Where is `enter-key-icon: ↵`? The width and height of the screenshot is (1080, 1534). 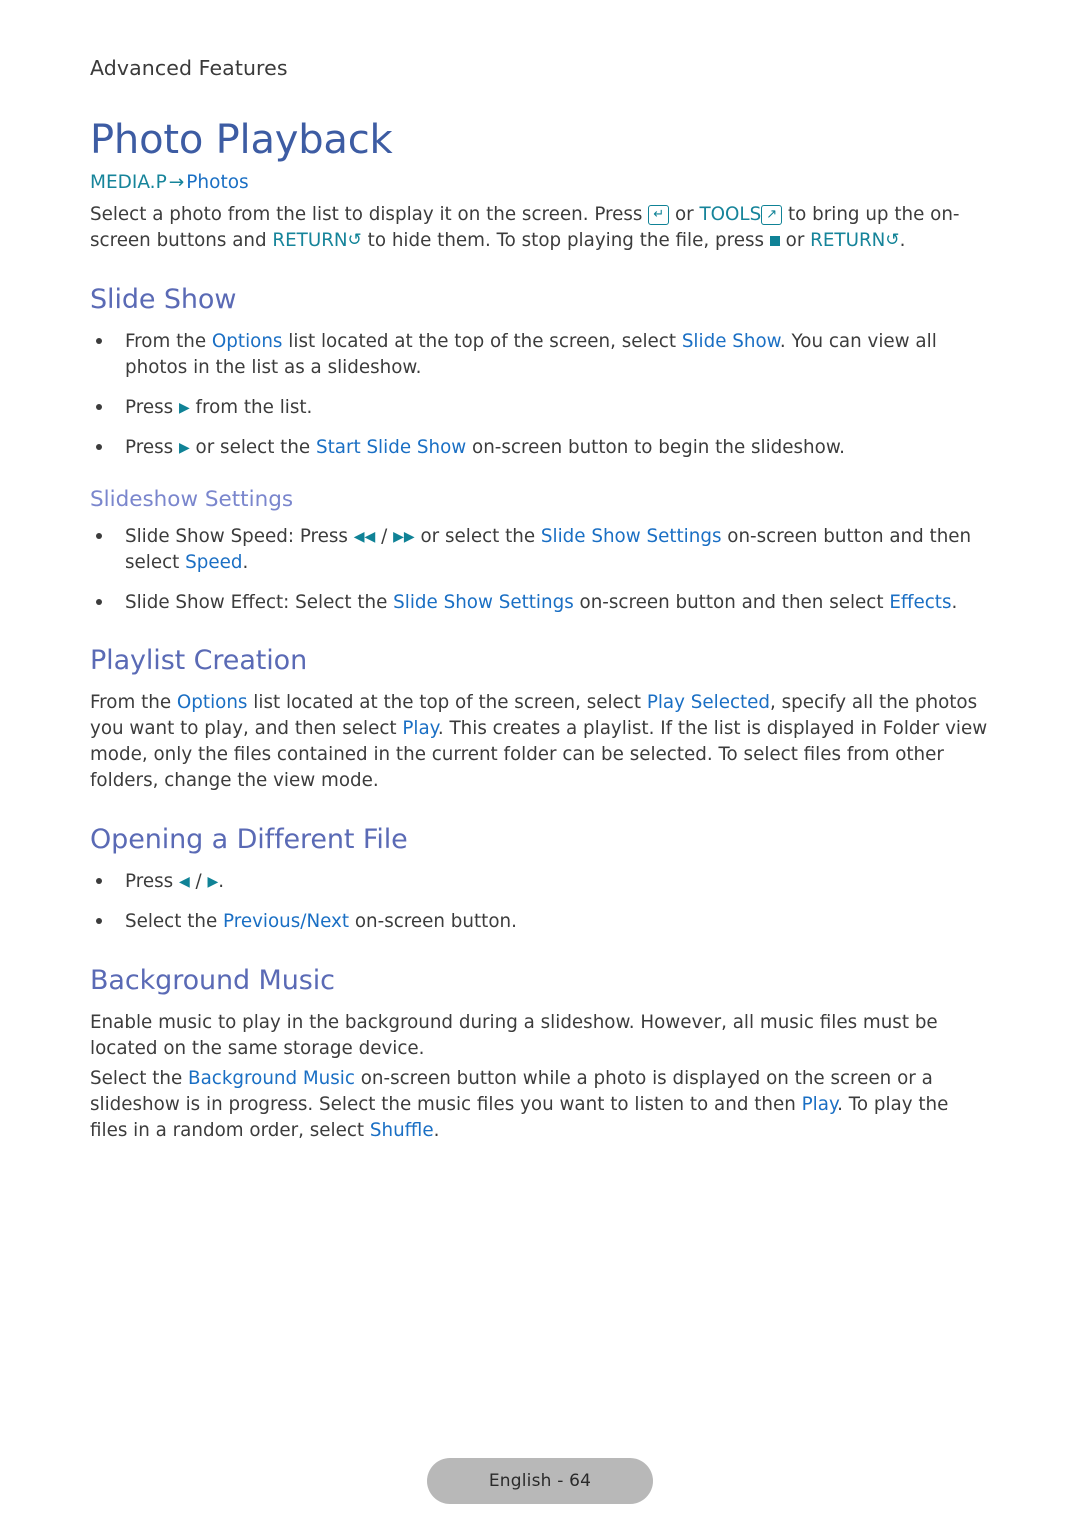
enter-key-icon: ↵ is located at coordinates (659, 214).